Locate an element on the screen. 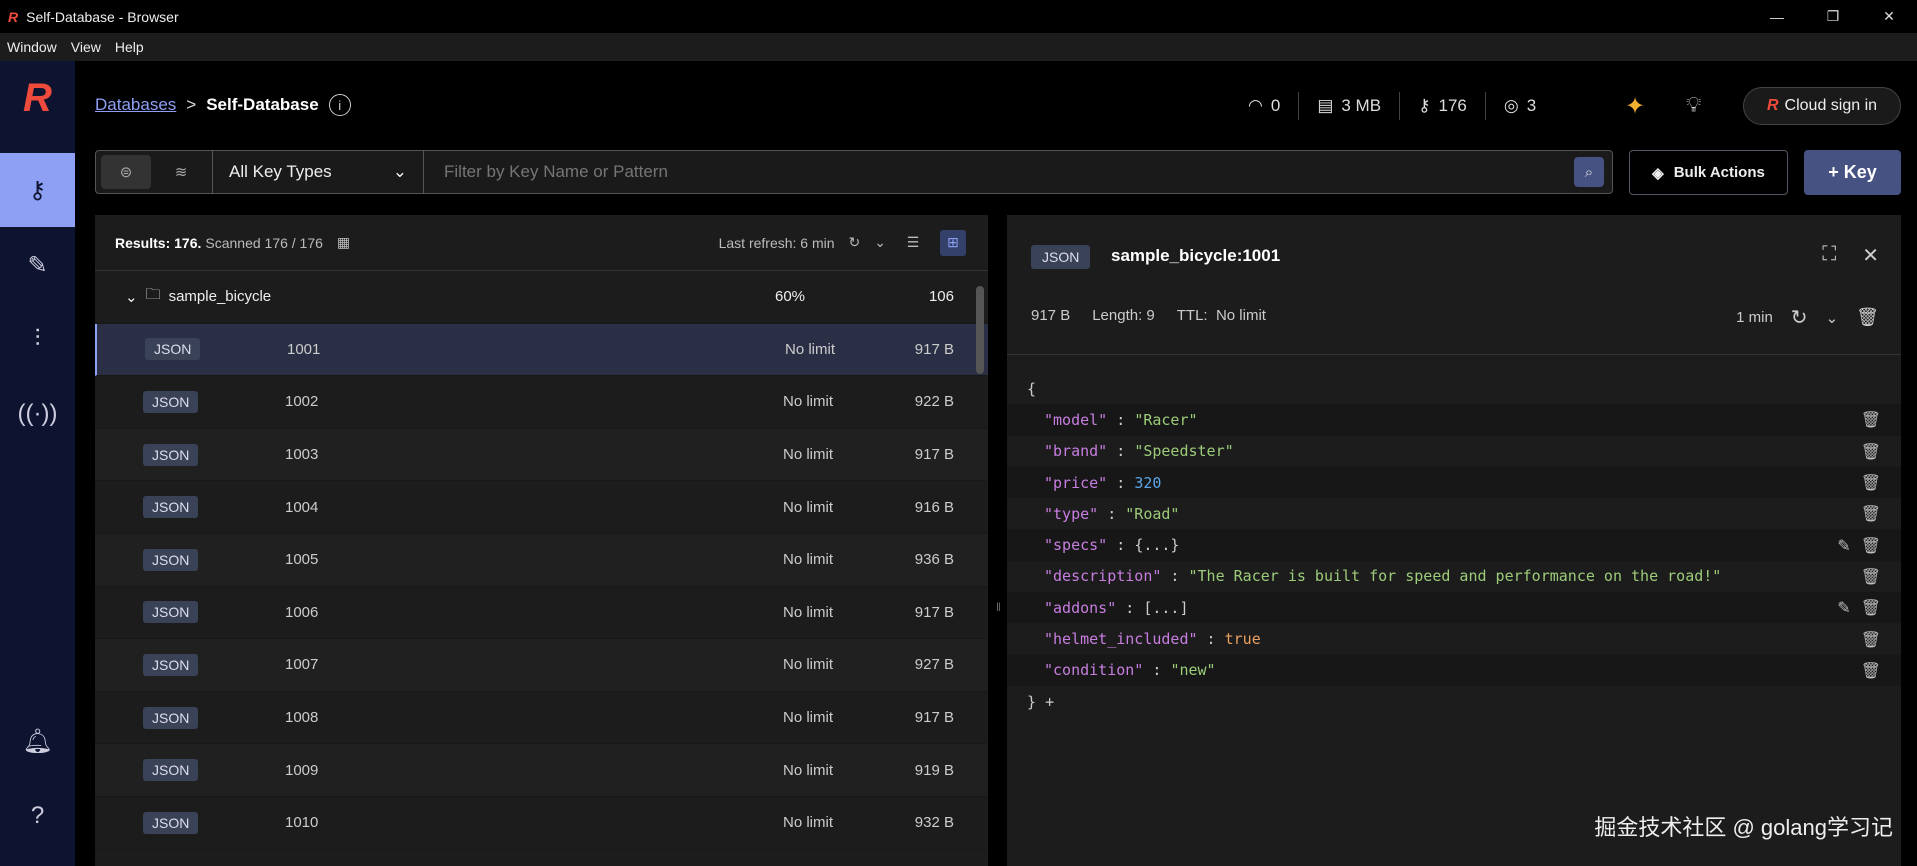 This screenshot has width=1917, height=866. bulk-actions-button: ◈ Bulk Actions is located at coordinates (1708, 172).